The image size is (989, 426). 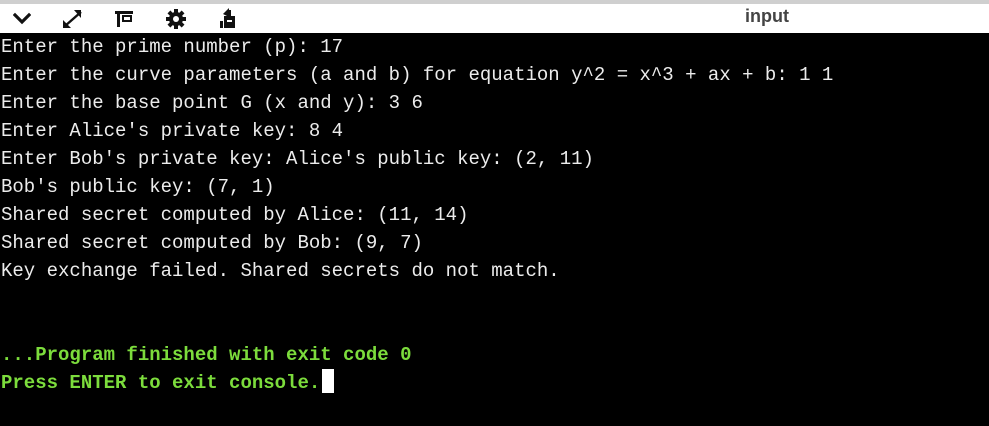 I want to click on output-line: Shared secret computed by Bob: (9, 7), so click(x=212, y=243).